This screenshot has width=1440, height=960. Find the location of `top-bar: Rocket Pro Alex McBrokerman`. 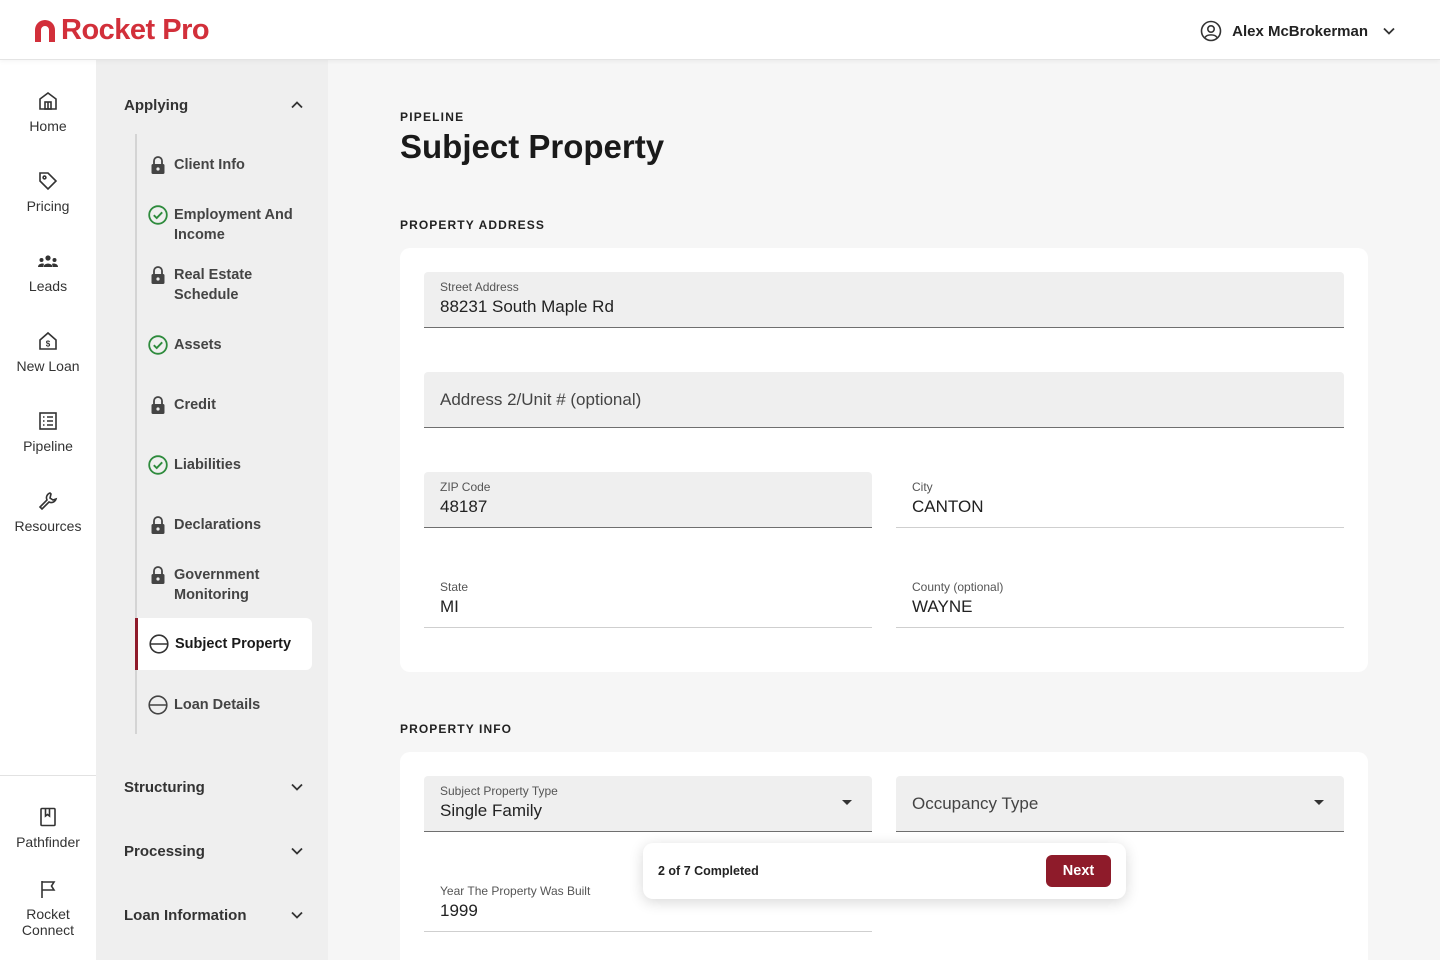

top-bar: Rocket Pro Alex McBrokerman is located at coordinates (720, 30).